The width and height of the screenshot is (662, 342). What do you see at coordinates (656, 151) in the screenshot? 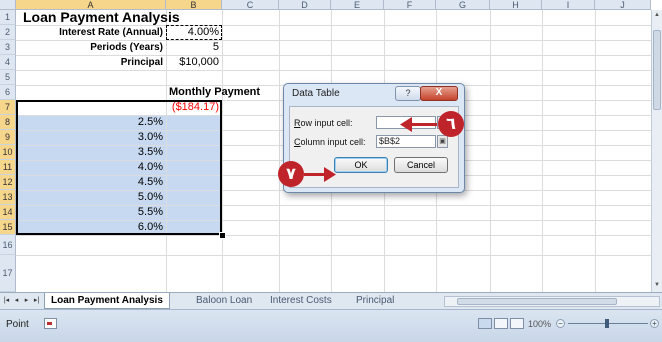
I see `vertical-scrollbar: ▲ ▼` at bounding box center [656, 151].